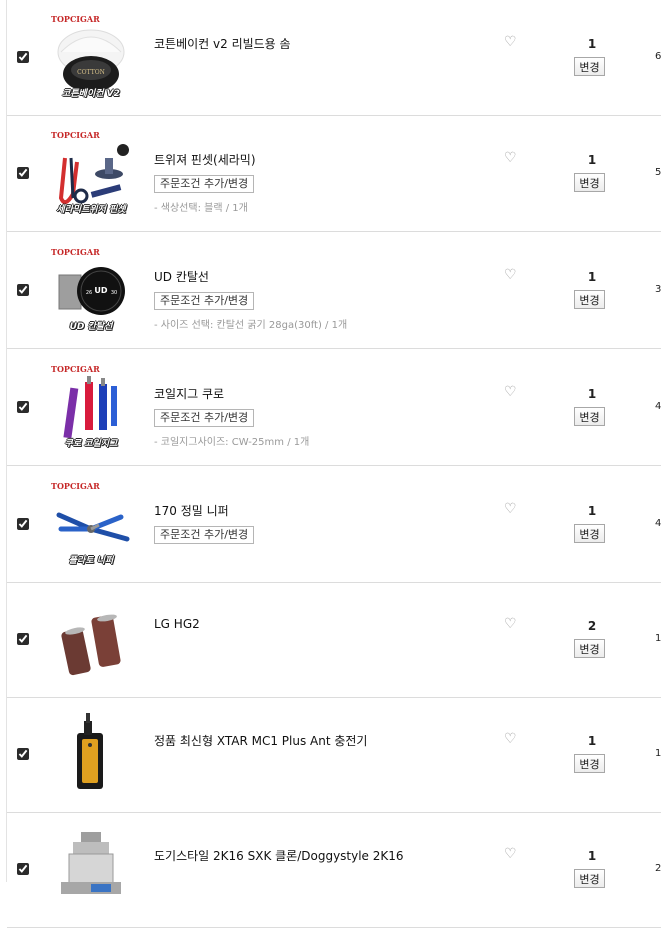 This screenshot has width=661, height=928. What do you see at coordinates (91, 863) in the screenshot?
I see `atomizer-image` at bounding box center [91, 863].